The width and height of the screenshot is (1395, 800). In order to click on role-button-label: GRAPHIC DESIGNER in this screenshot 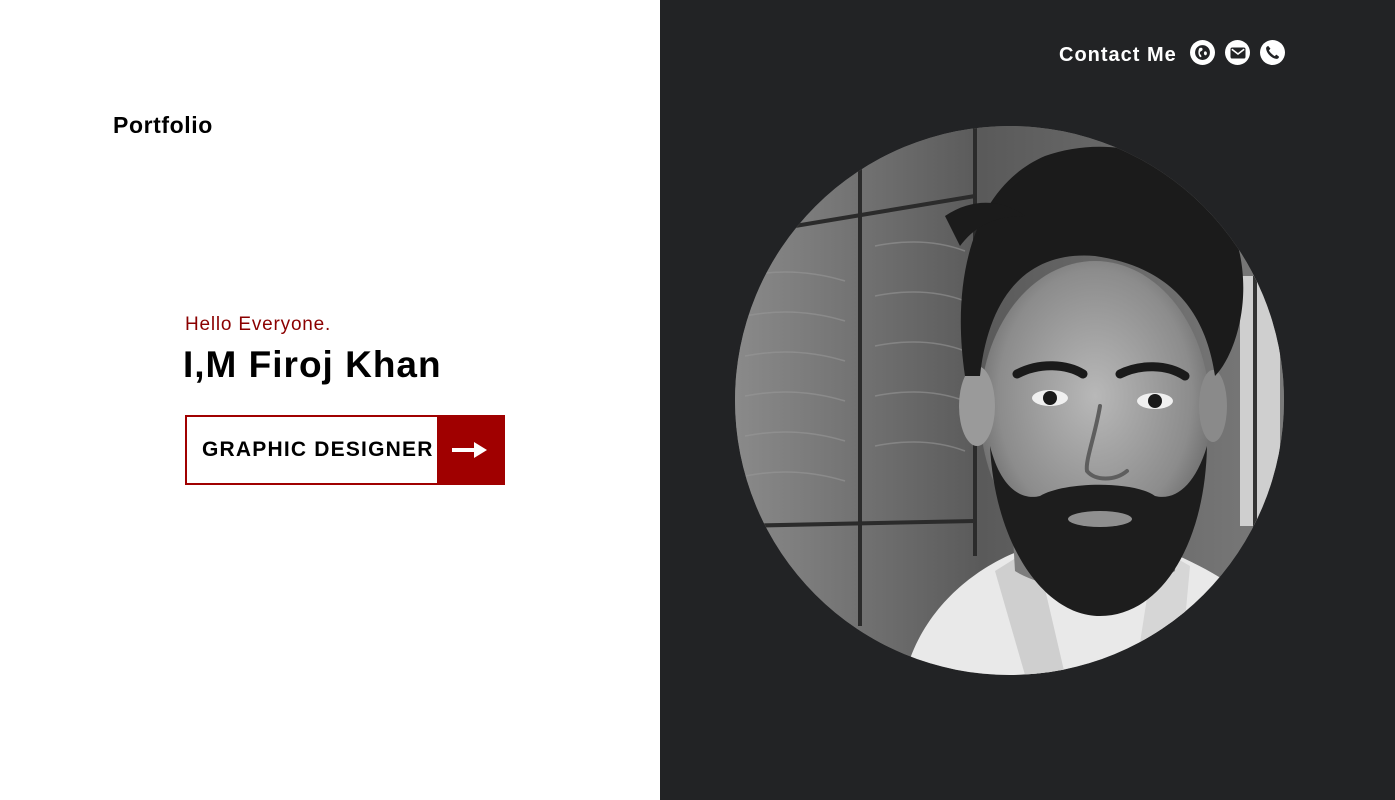, I will do `click(318, 449)`.